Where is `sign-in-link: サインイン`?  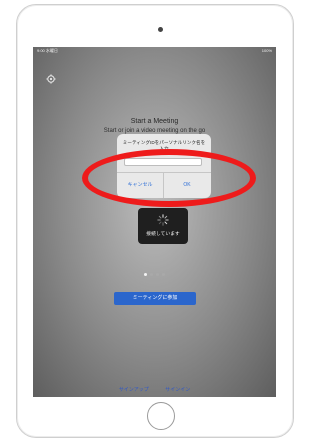 sign-in-link: サインイン is located at coordinates (177, 389).